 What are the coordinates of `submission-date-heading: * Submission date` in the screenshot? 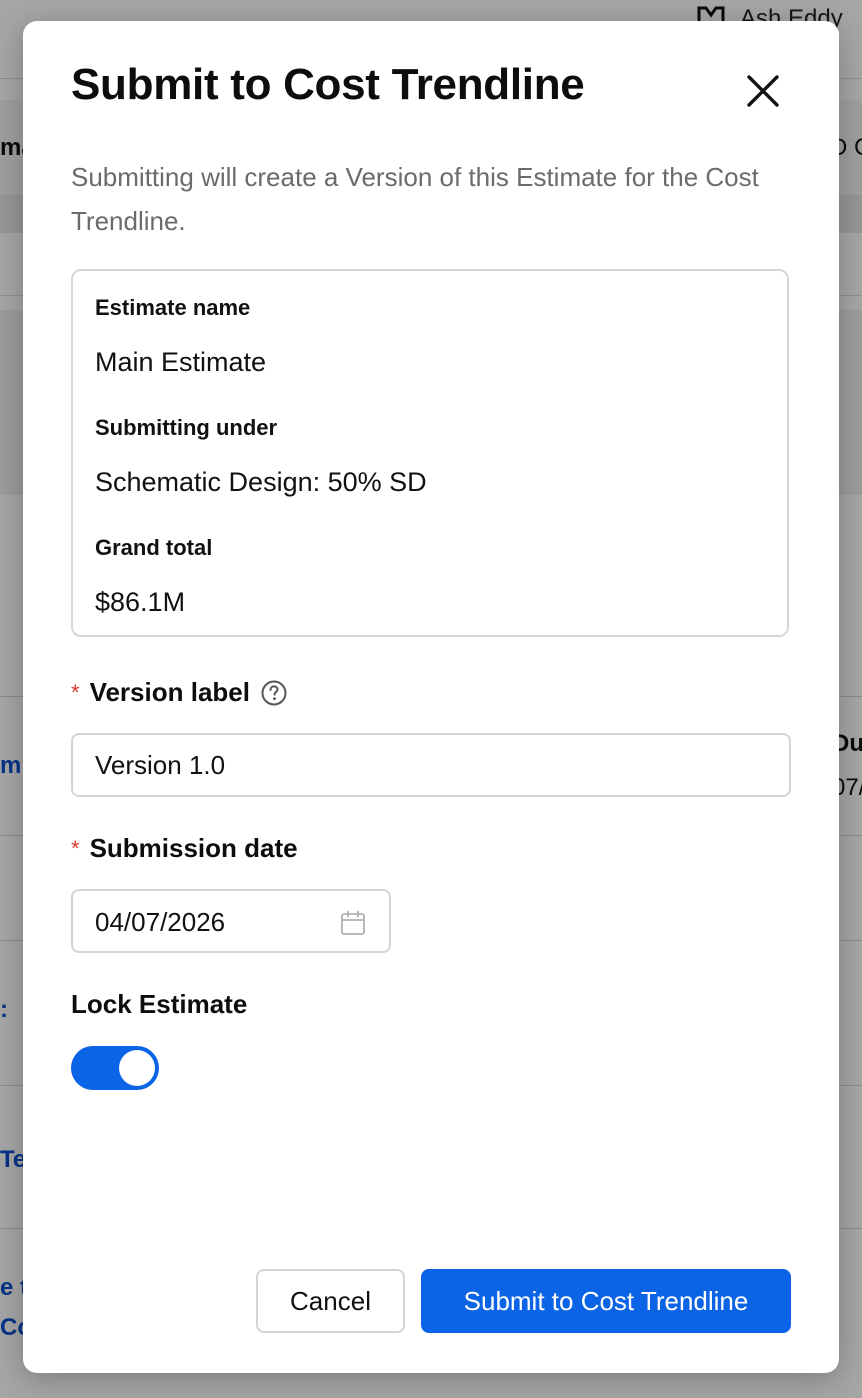 It's located at (184, 848).